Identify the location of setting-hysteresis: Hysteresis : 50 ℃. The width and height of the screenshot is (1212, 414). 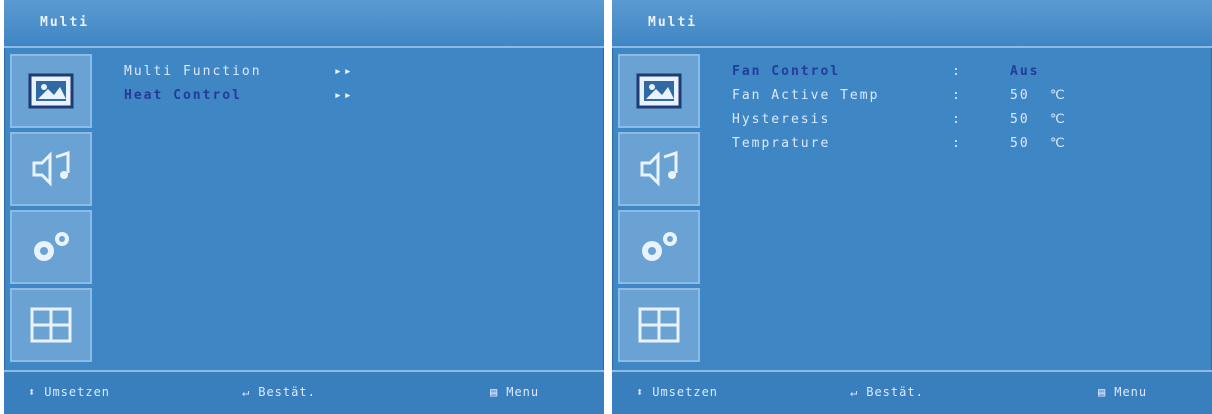
(898, 119).